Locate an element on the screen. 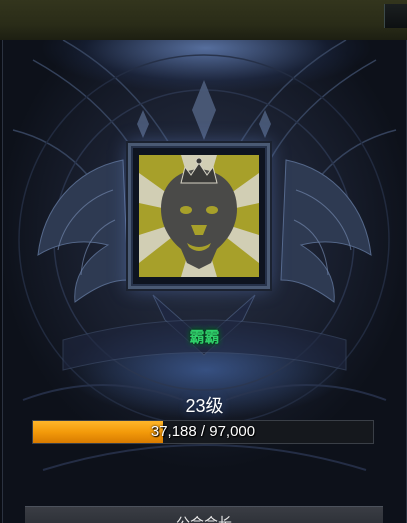 The height and width of the screenshot is (523, 407). guild-emblem-frame is located at coordinates (199, 216).